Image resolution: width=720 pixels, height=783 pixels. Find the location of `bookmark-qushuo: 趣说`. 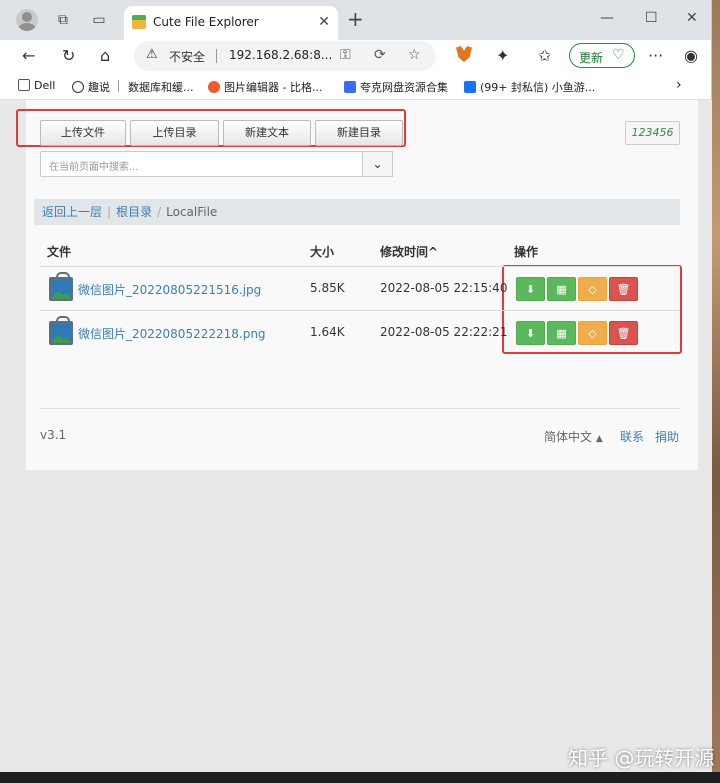

bookmark-qushuo: 趣说 is located at coordinates (91, 87).